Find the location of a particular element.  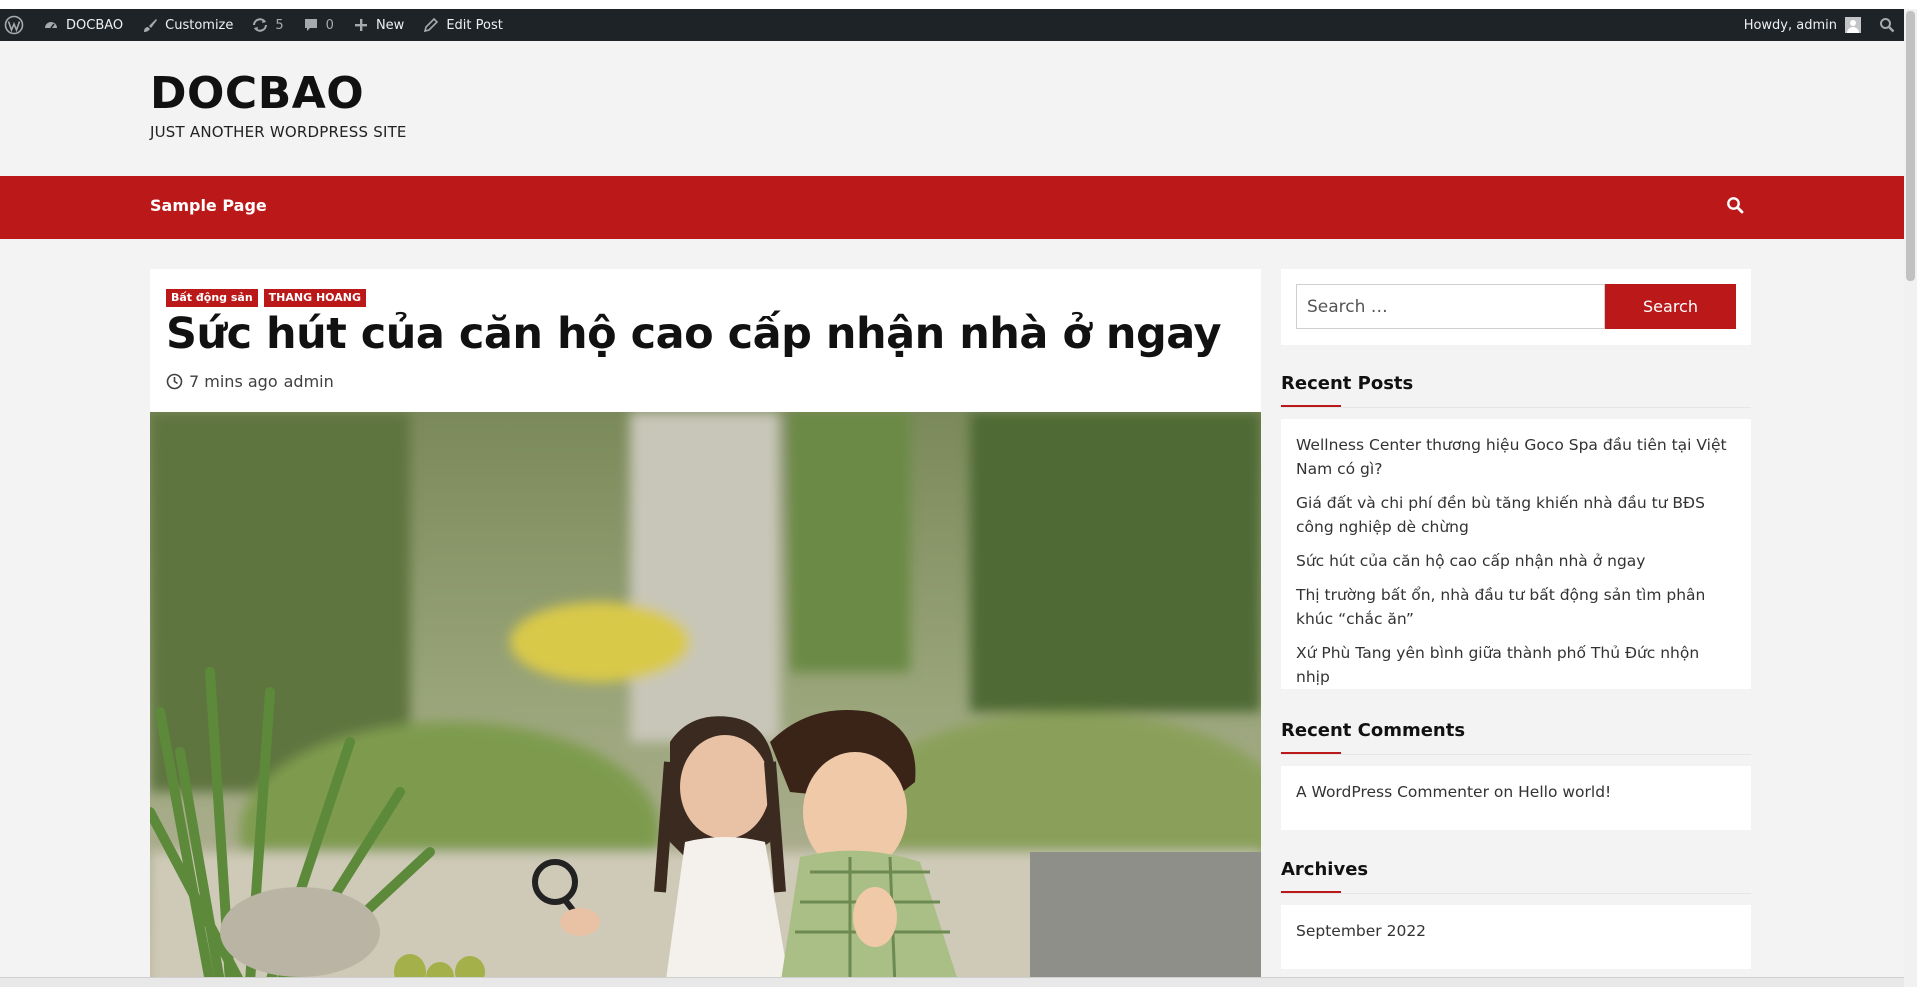

site-name-link: DOCBAO is located at coordinates (82, 25).